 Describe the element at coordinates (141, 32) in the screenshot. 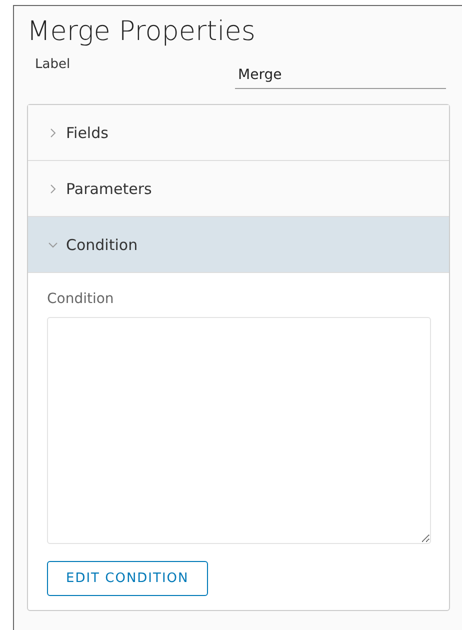

I see `panel-title: Merge Properties` at that location.